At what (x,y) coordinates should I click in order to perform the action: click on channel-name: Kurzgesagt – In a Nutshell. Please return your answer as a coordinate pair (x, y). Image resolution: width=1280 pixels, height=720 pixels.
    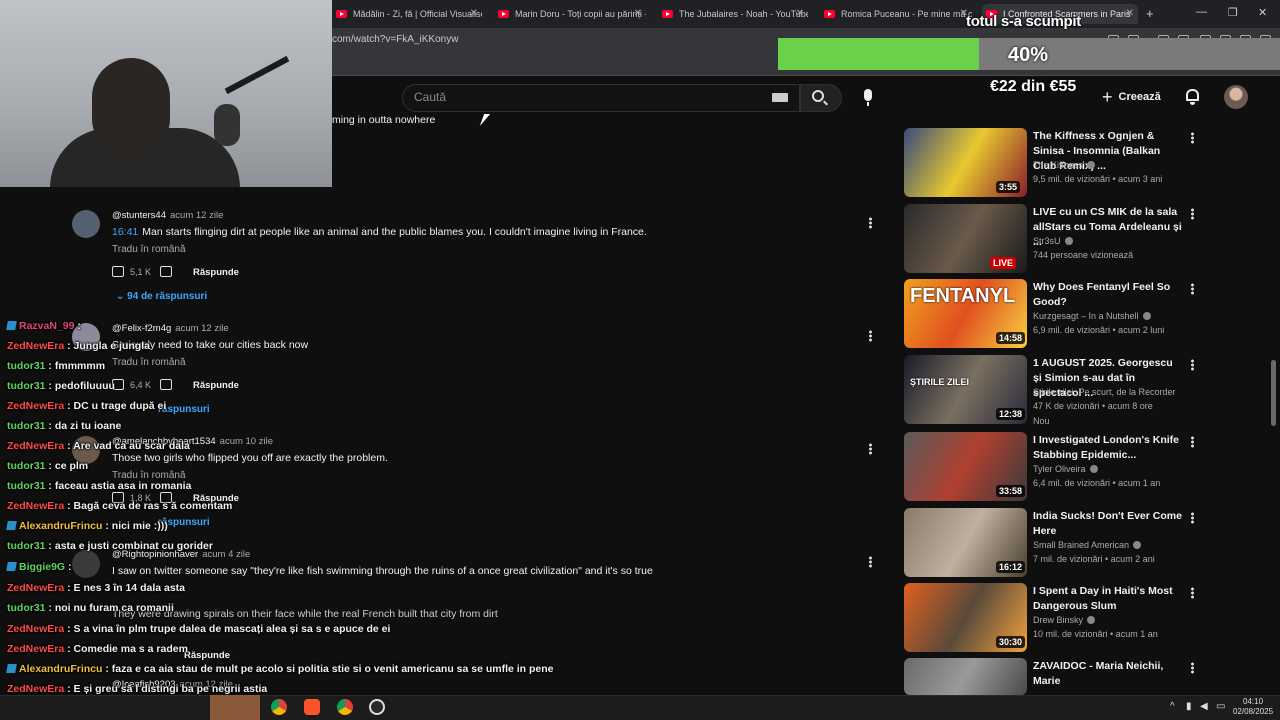
    Looking at the image, I should click on (1092, 316).